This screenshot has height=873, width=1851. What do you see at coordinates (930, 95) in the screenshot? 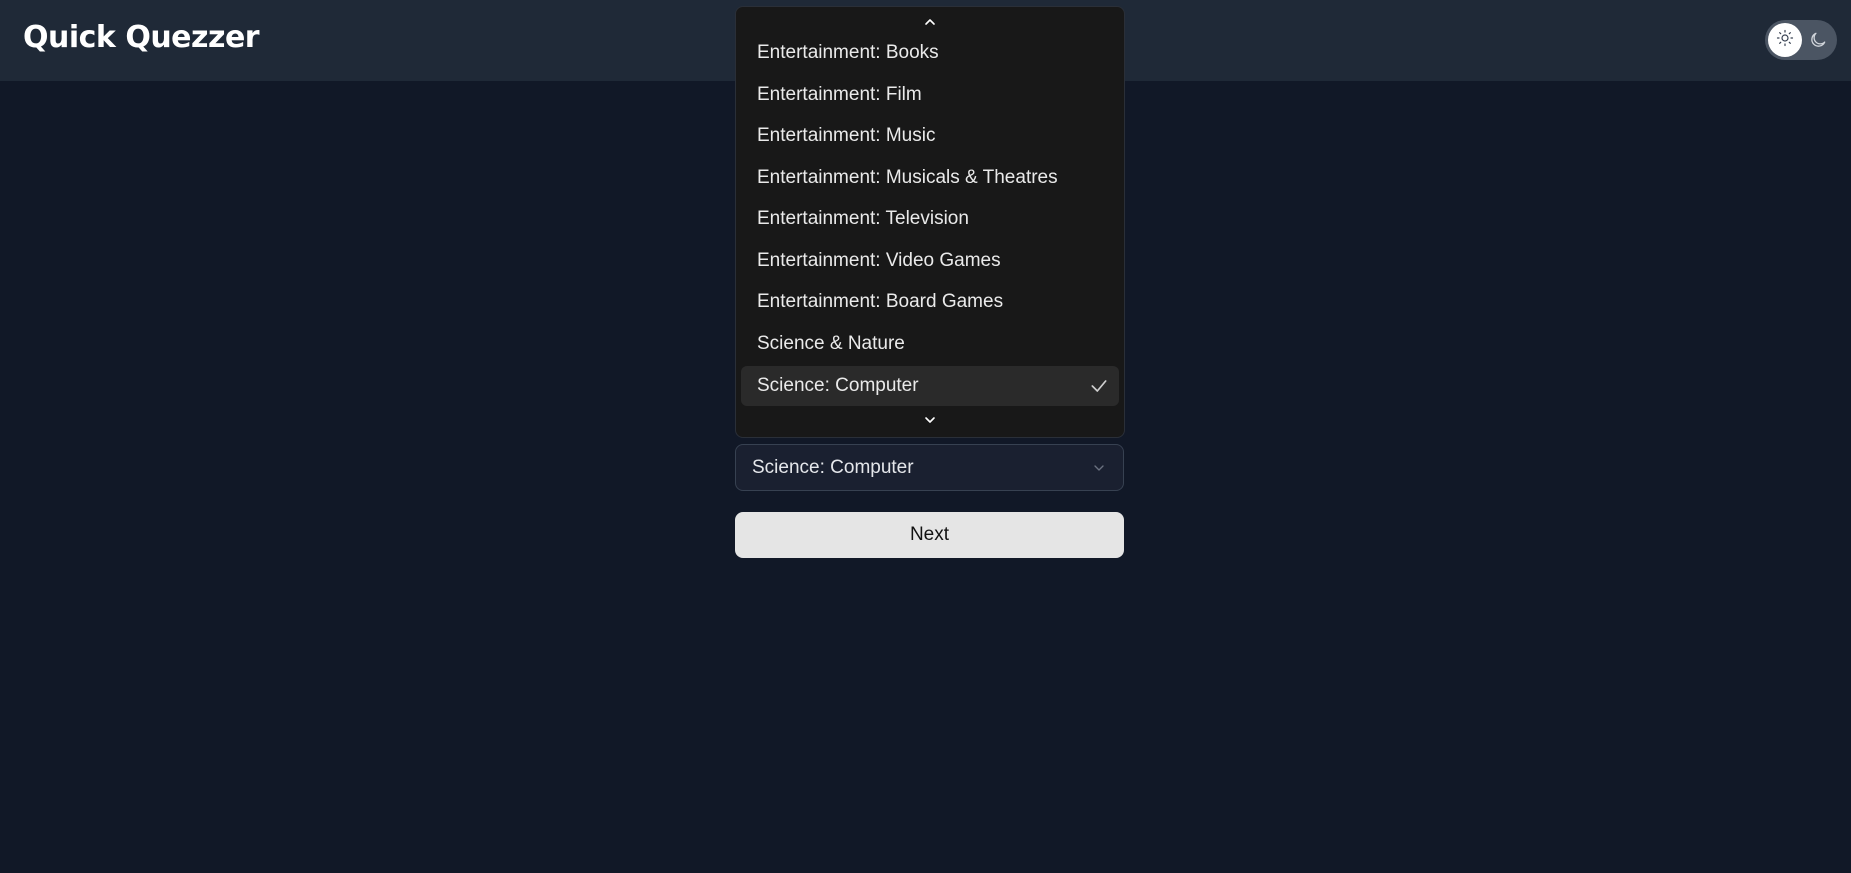
I see `category-option: Entertainment: Film` at bounding box center [930, 95].